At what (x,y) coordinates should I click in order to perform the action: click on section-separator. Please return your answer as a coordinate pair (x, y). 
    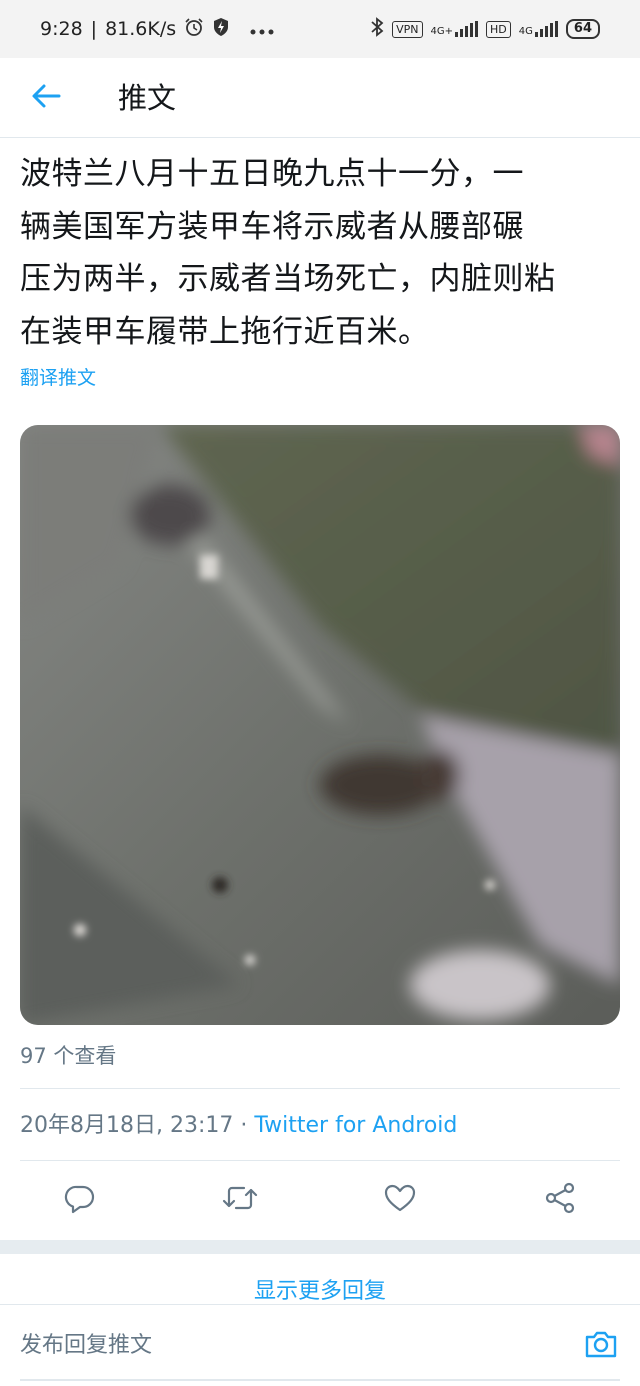
    Looking at the image, I should click on (320, 1247).